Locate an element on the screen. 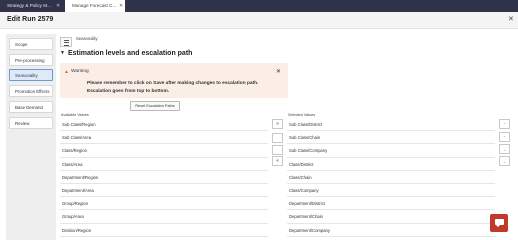  chat-button is located at coordinates (499, 223).